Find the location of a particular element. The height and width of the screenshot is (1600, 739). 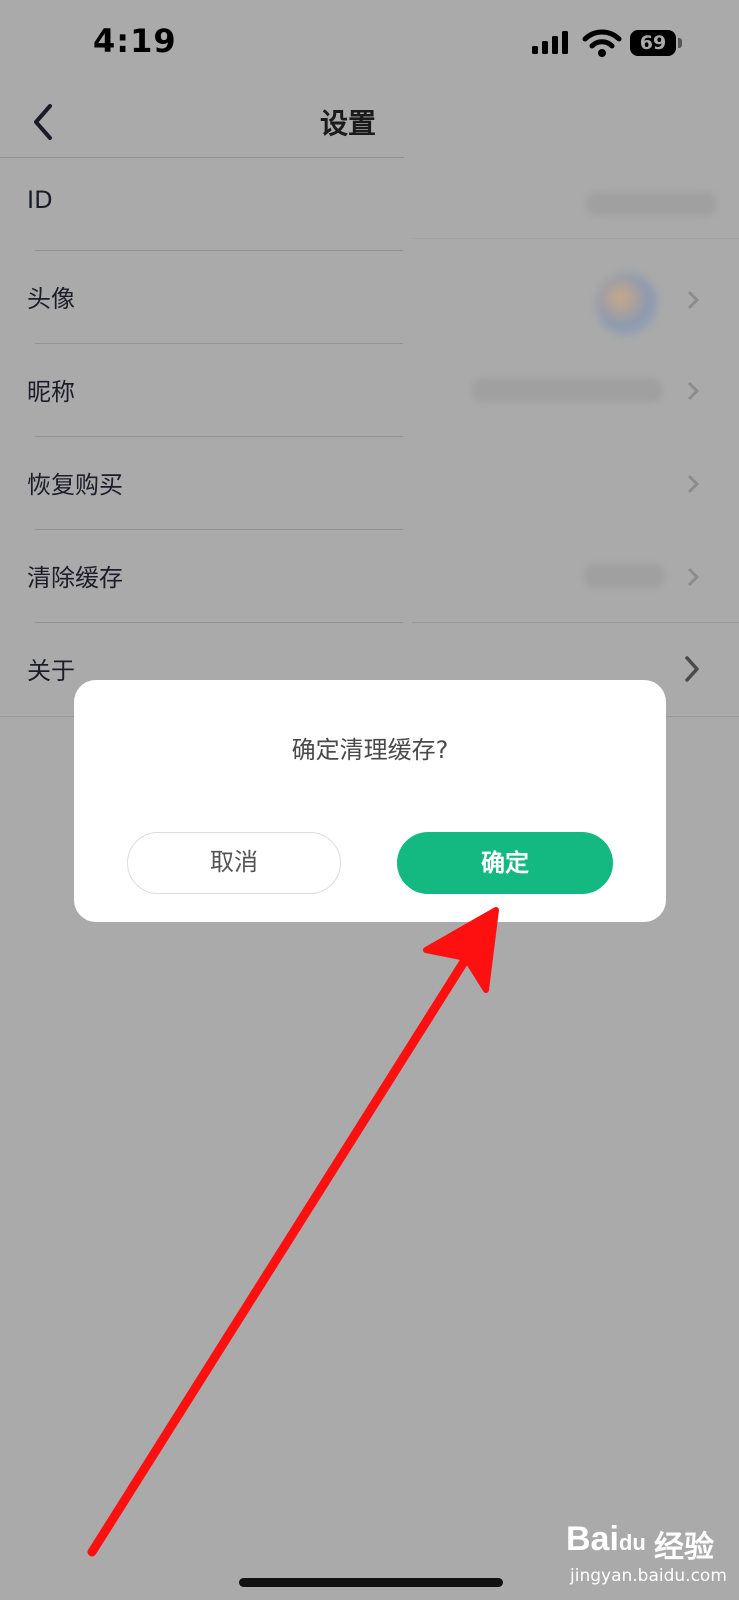

battery-icon: 69 is located at coordinates (656, 43).